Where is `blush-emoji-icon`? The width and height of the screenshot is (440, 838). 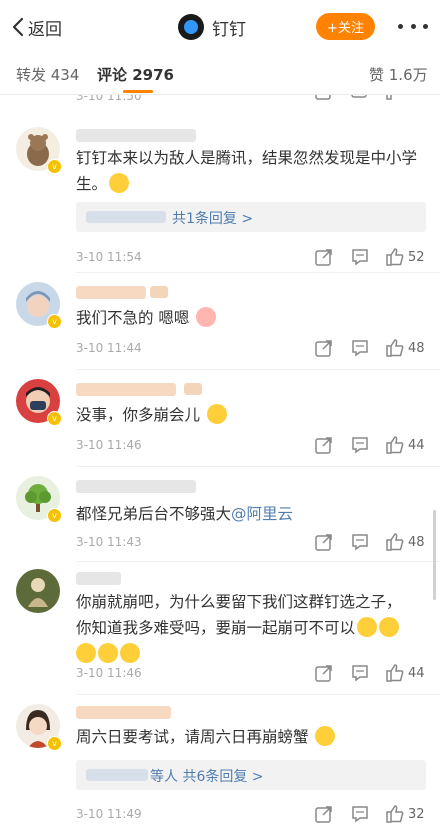
blush-emoji-icon is located at coordinates (206, 317).